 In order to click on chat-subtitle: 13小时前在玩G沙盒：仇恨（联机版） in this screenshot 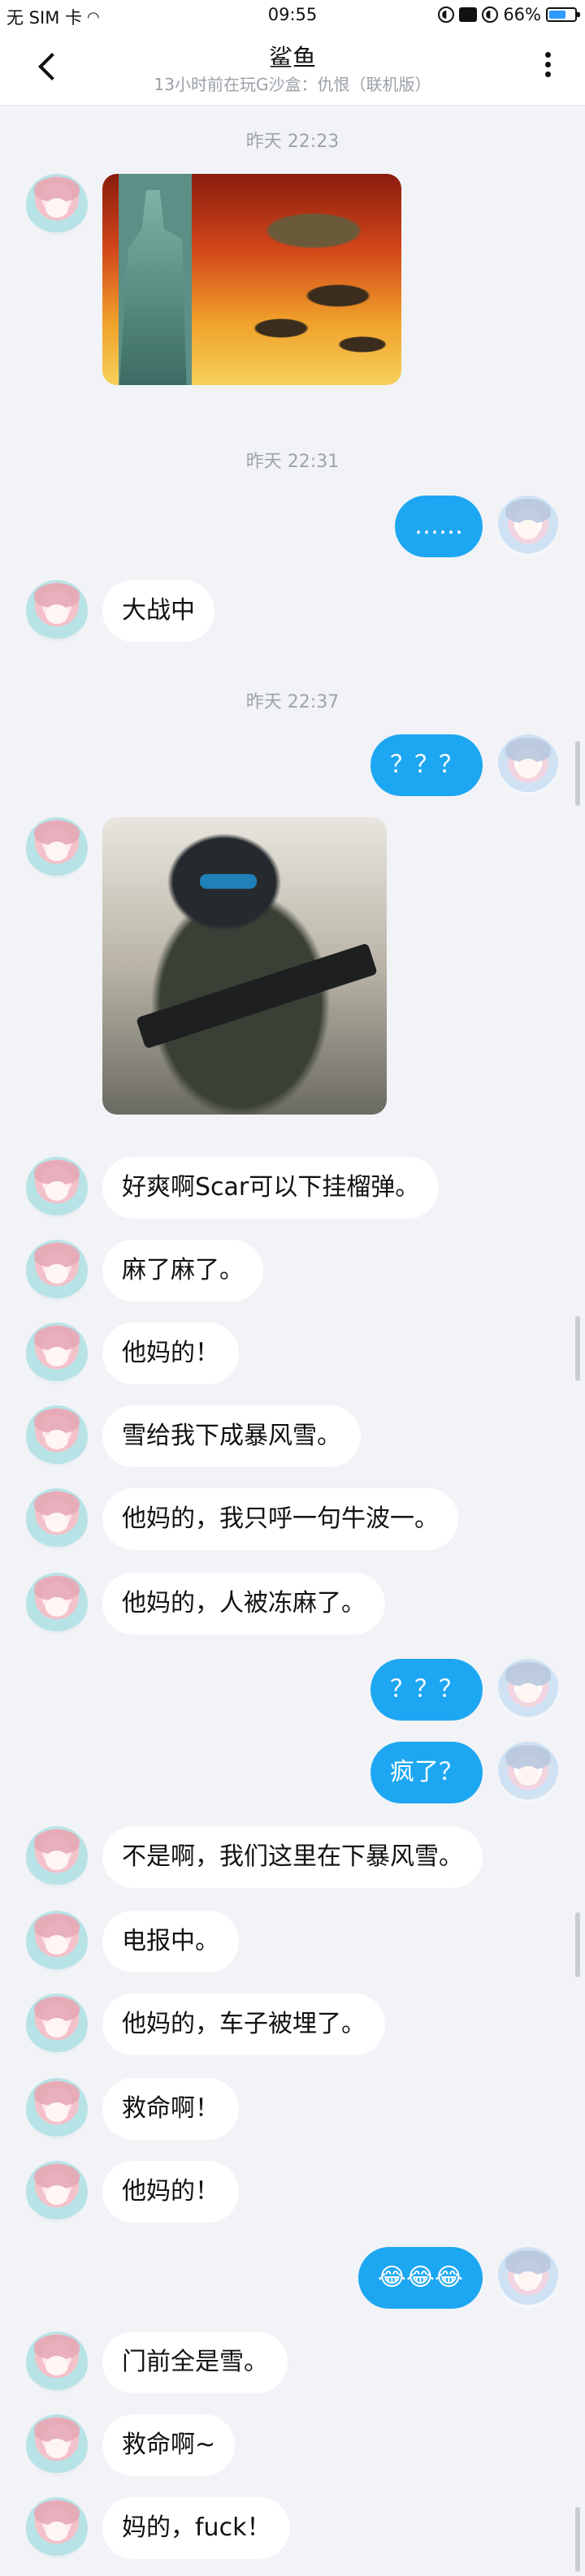, I will do `click(292, 85)`.